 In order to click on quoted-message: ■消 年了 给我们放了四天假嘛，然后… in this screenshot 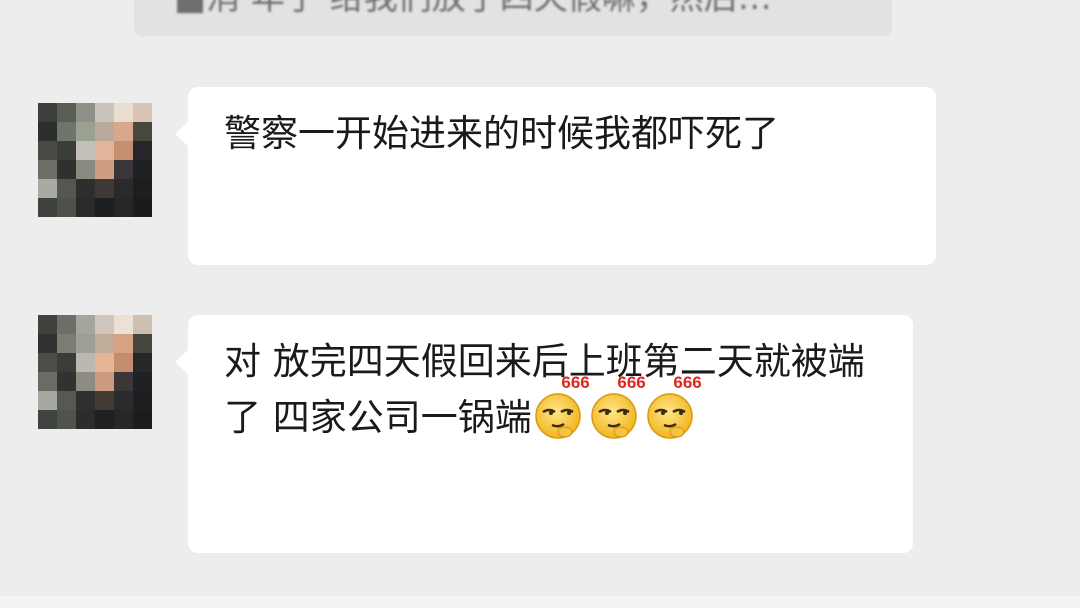, I will do `click(513, 18)`.